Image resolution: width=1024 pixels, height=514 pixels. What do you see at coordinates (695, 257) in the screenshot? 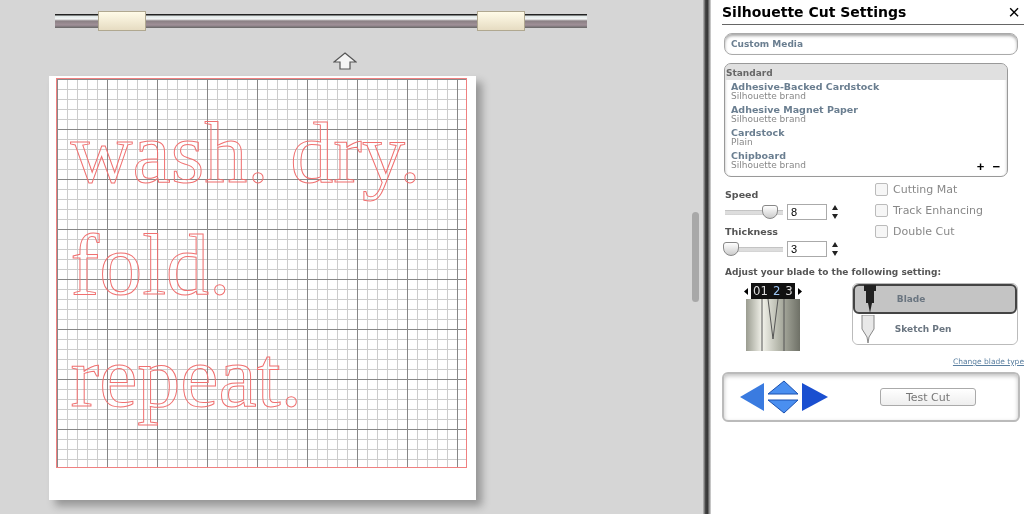
I see `scrollbar-thumb` at bounding box center [695, 257].